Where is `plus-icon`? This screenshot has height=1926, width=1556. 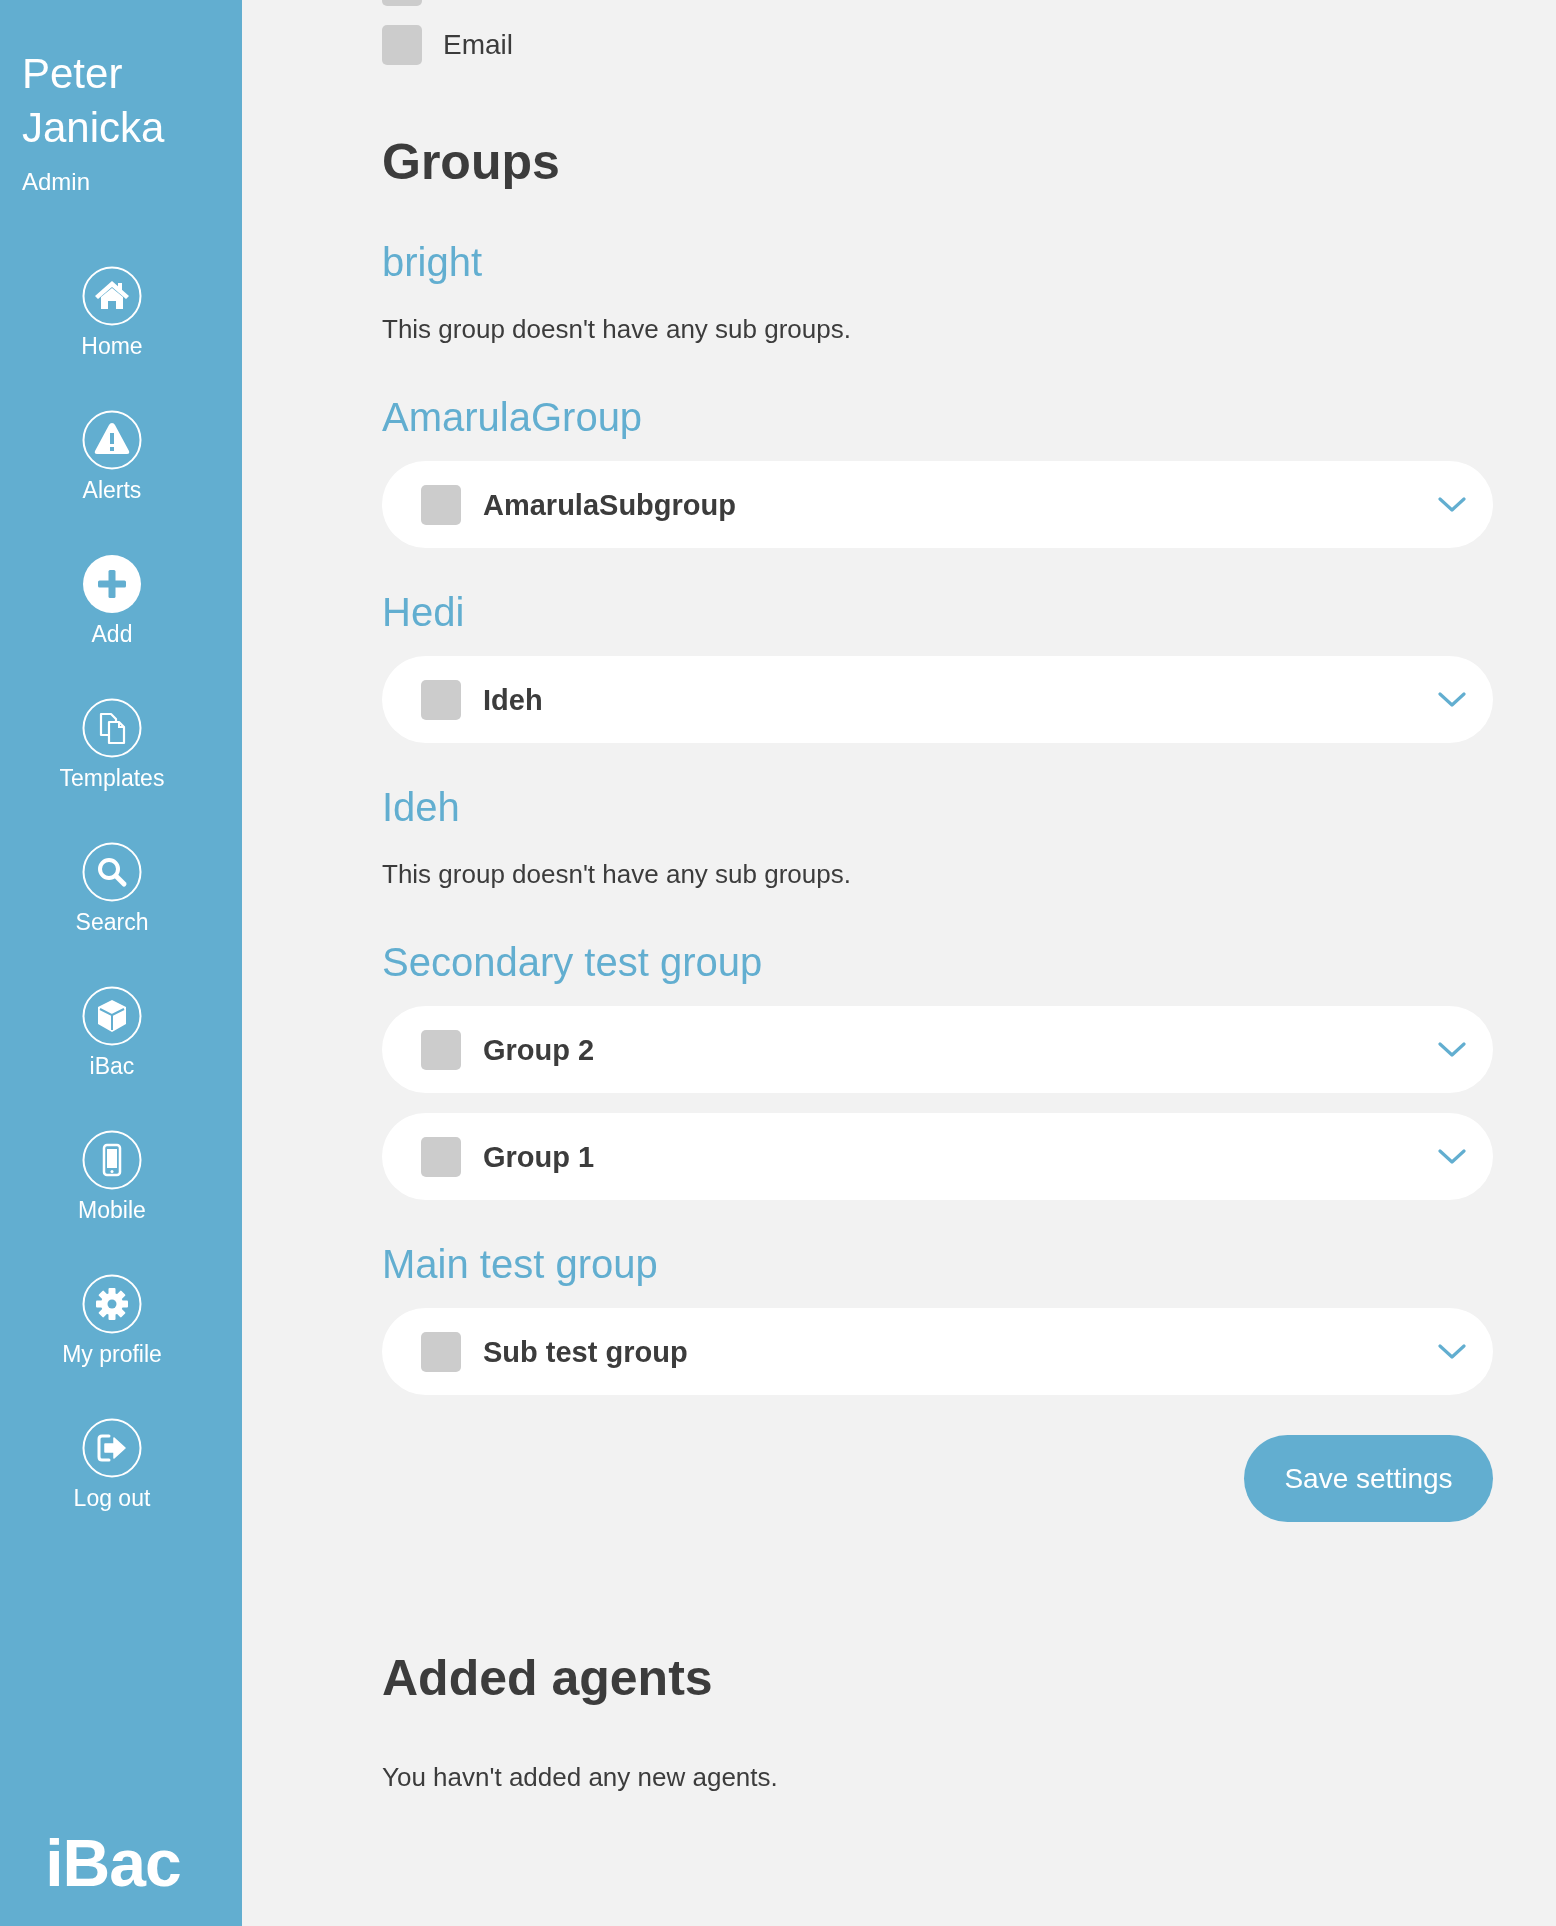
plus-icon is located at coordinates (112, 584).